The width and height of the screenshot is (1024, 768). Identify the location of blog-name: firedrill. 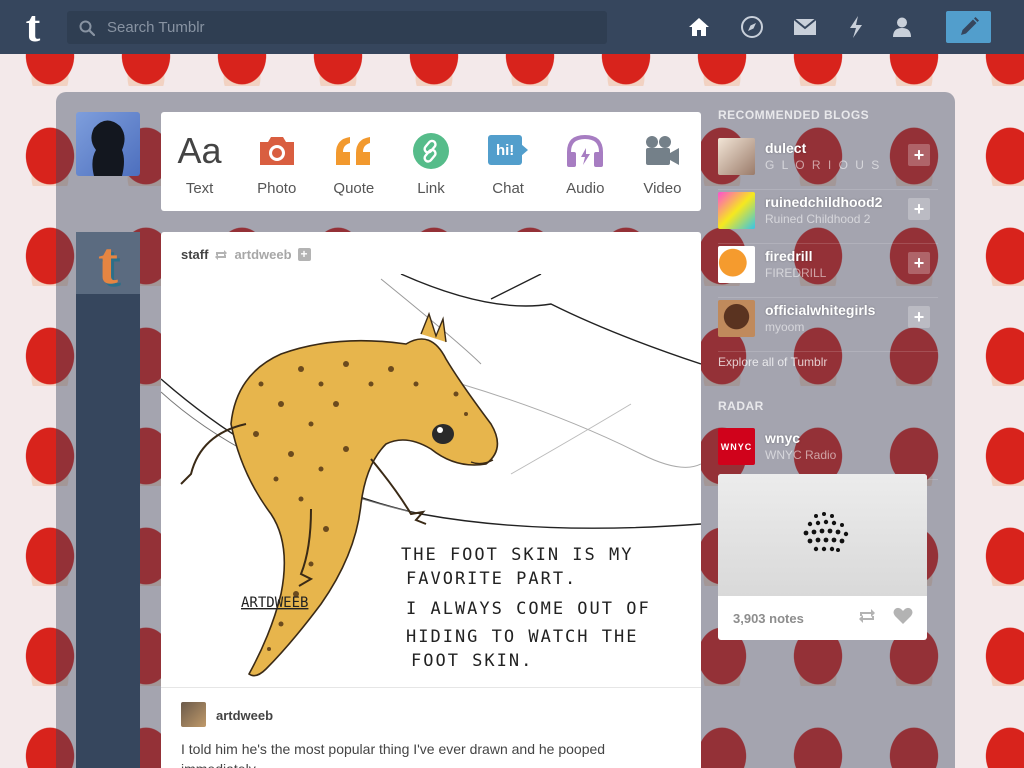
(788, 256).